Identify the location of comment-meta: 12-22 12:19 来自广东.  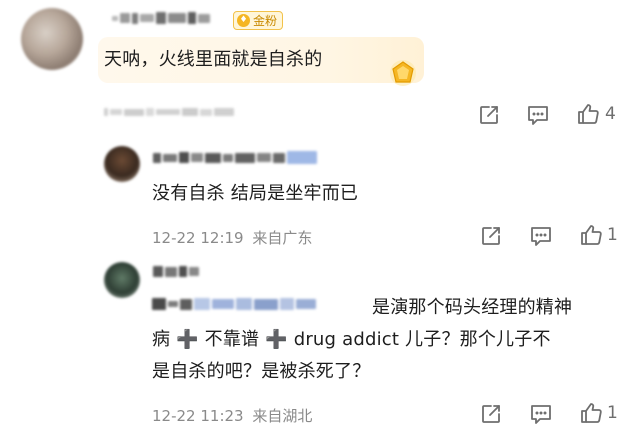
(232, 237).